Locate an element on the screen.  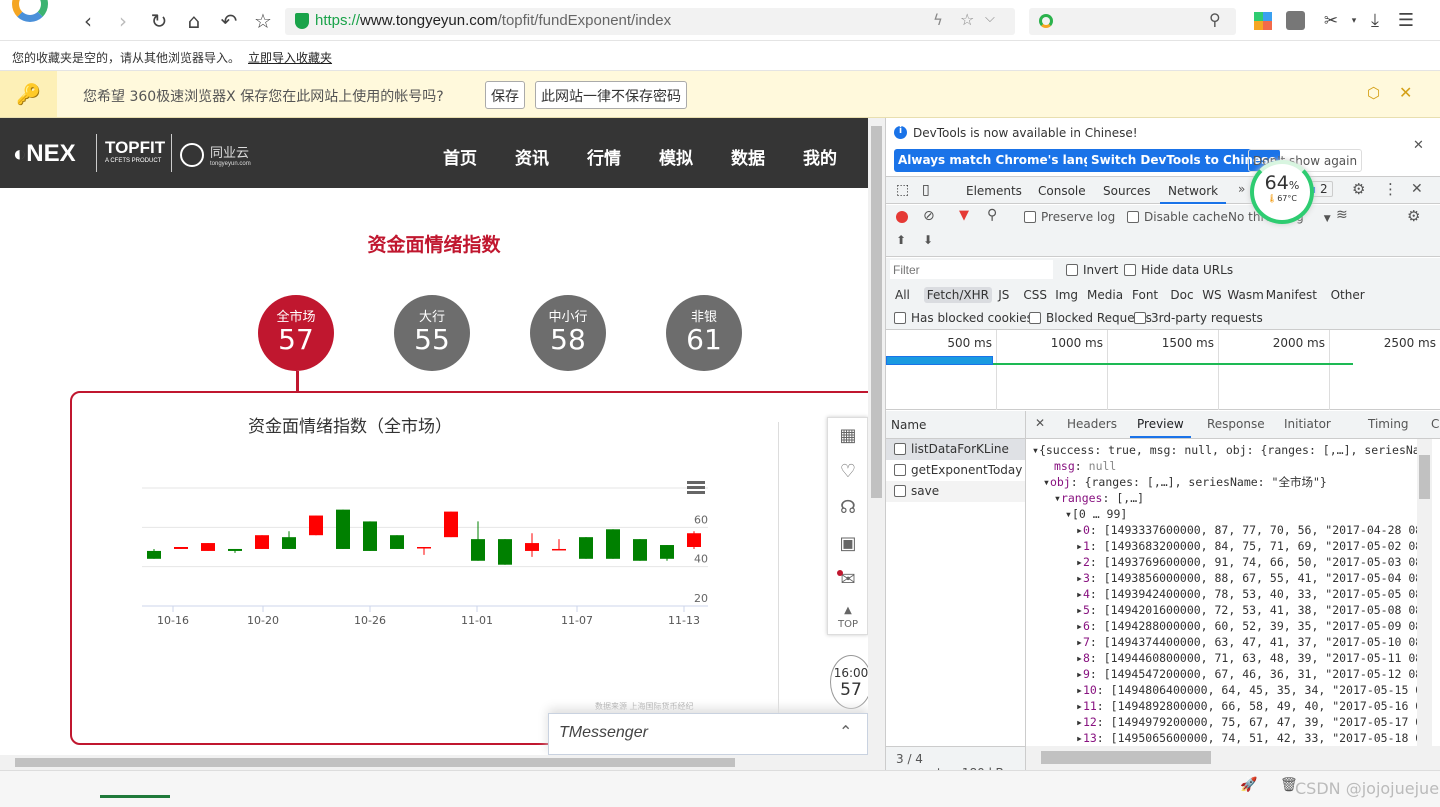
disable-cache-checkbox: Disable cache is located at coordinates (1177, 217).